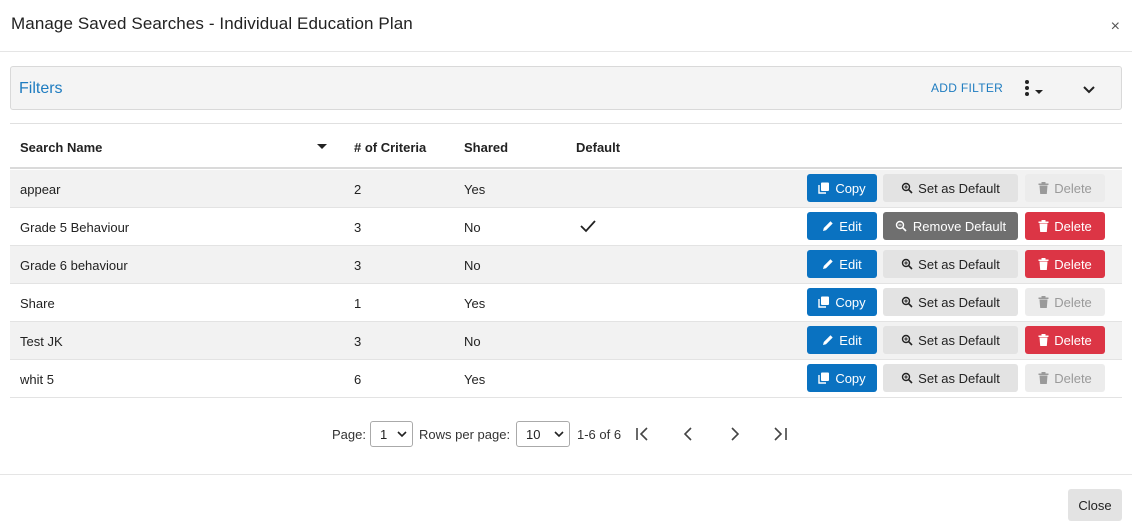 This screenshot has height=532, width=1132. I want to click on column-header-default: Default, so click(598, 147).